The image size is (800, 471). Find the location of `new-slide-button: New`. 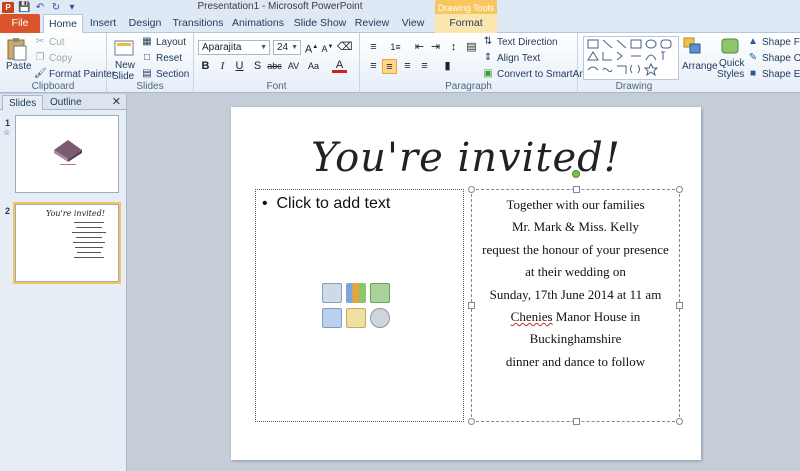

new-slide-button: New is located at coordinates (125, 65).